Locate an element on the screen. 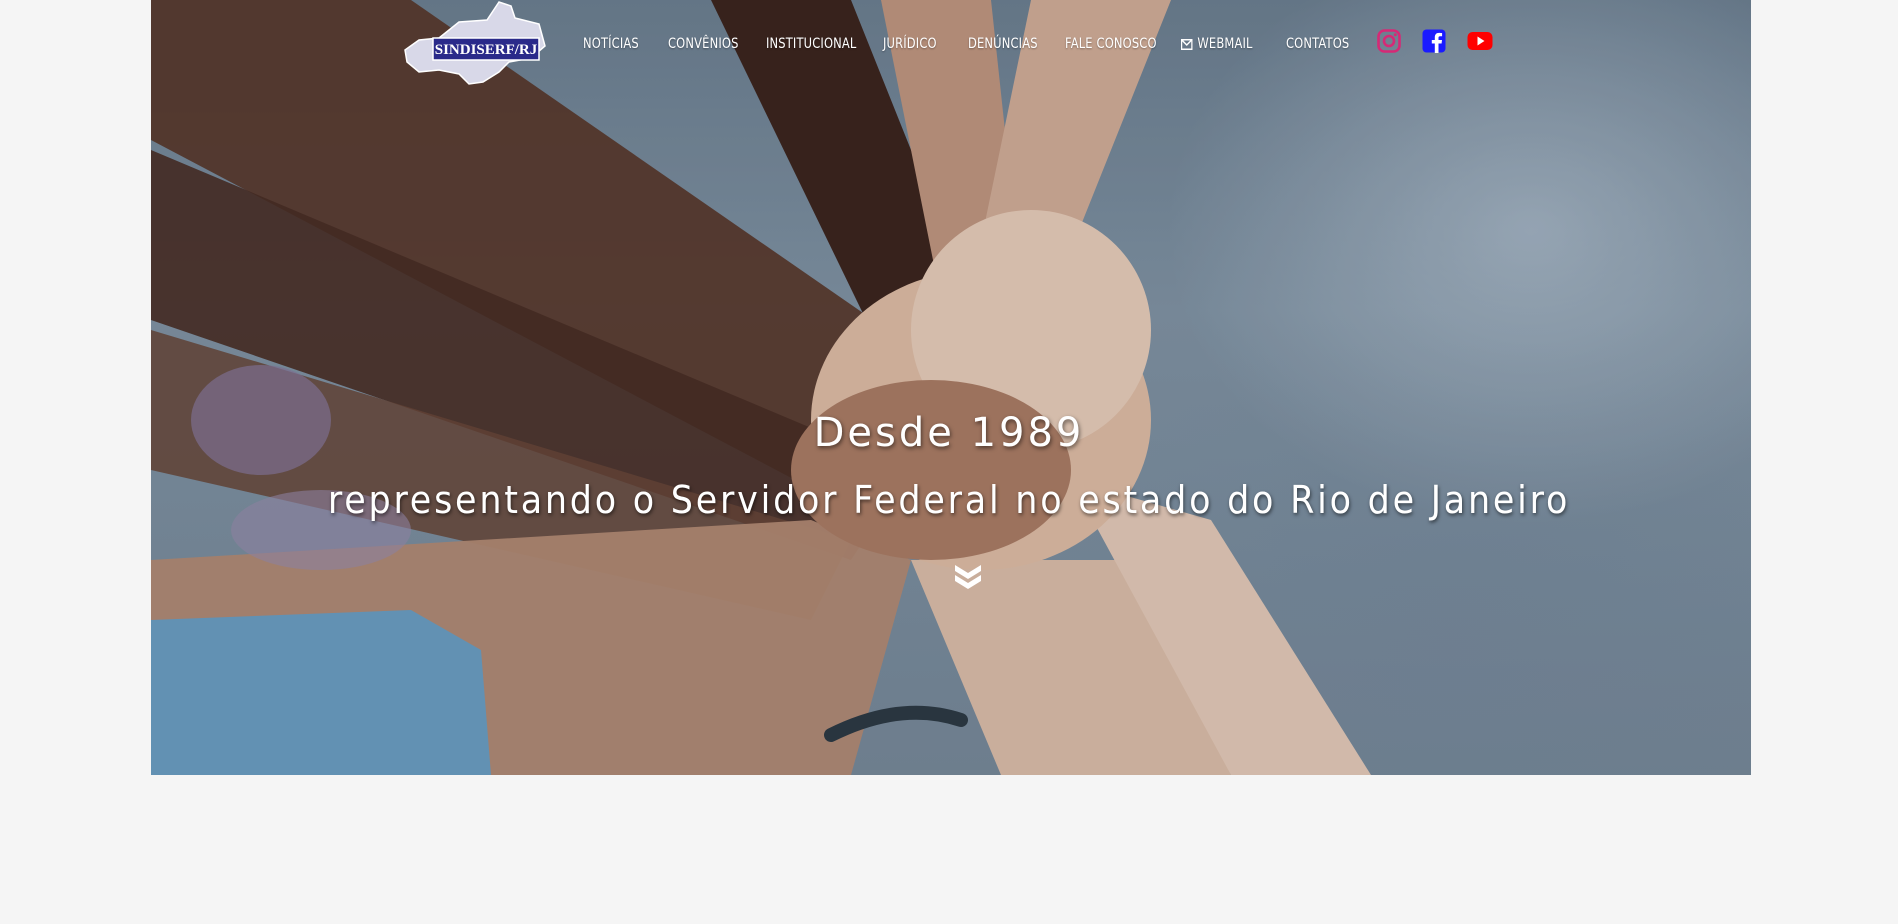 This screenshot has width=1898, height=924. logo-text: SINDISERF/RJ is located at coordinates (486, 50).